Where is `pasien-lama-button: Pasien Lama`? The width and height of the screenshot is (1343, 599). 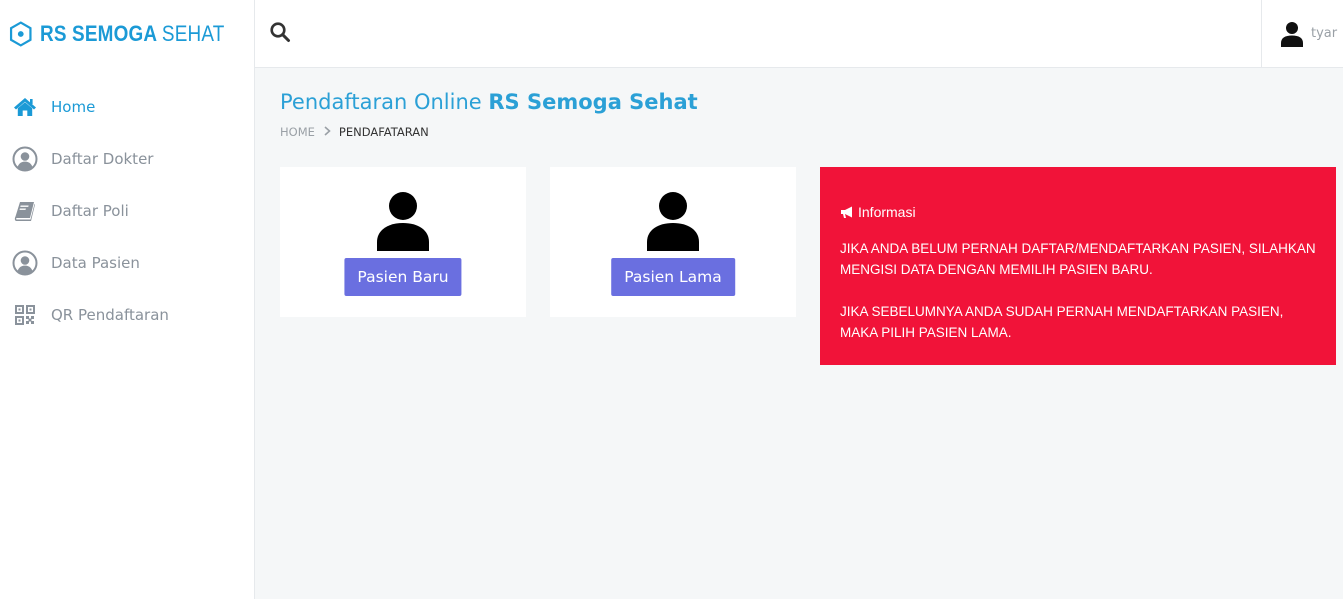
pasien-lama-button: Pasien Lama is located at coordinates (673, 277).